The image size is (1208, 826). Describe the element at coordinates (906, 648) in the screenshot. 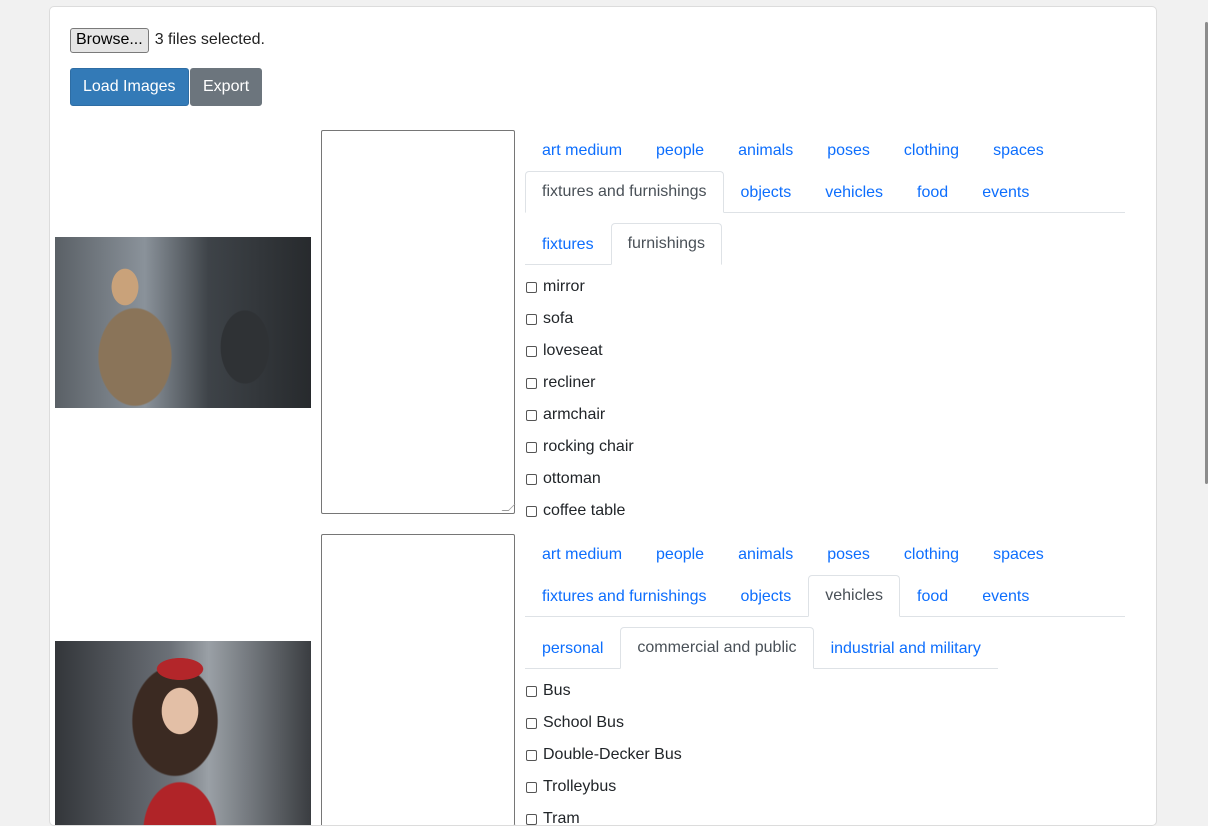

I see `subtab-industrial-and-military: industrial and military` at that location.